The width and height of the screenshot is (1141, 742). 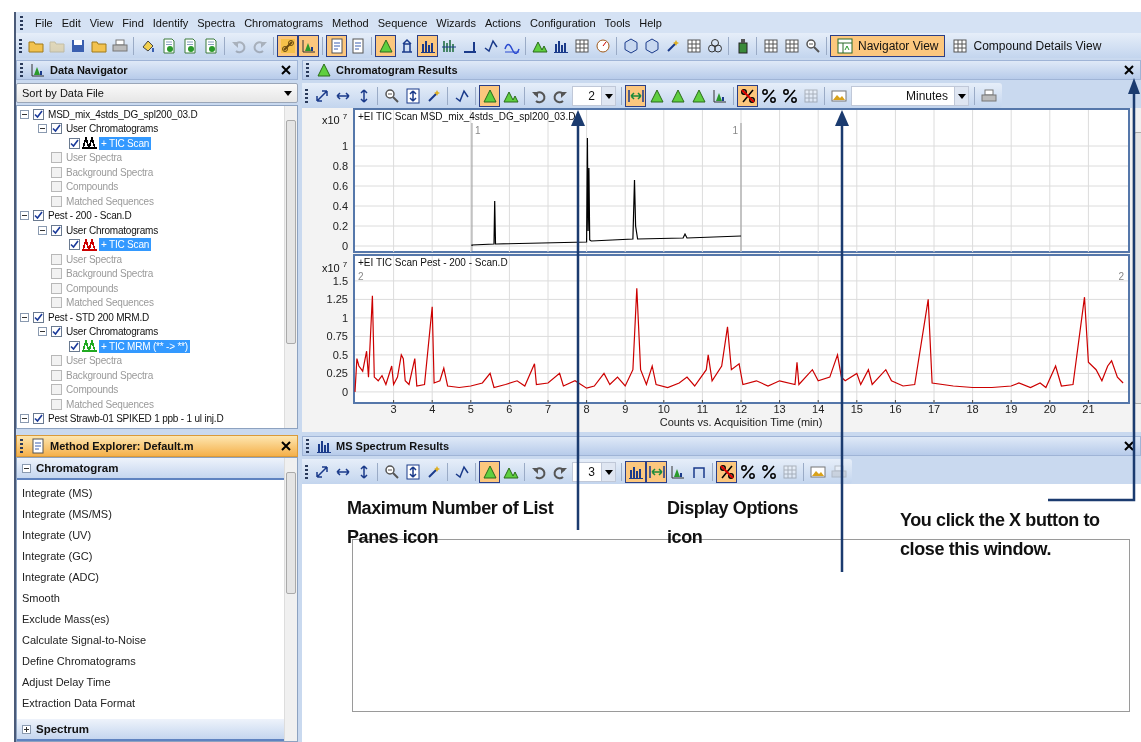 I want to click on menu-item: Chromatograms, so click(x=283, y=22).